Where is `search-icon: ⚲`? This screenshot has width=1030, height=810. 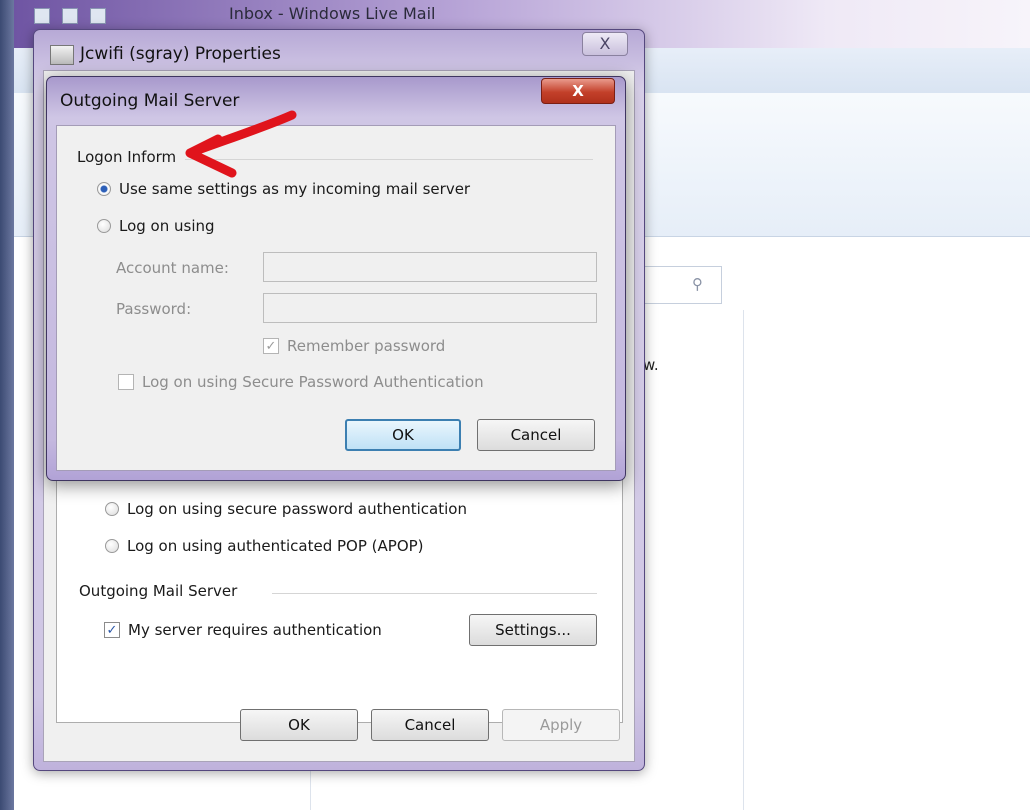 search-icon: ⚲ is located at coordinates (697, 284).